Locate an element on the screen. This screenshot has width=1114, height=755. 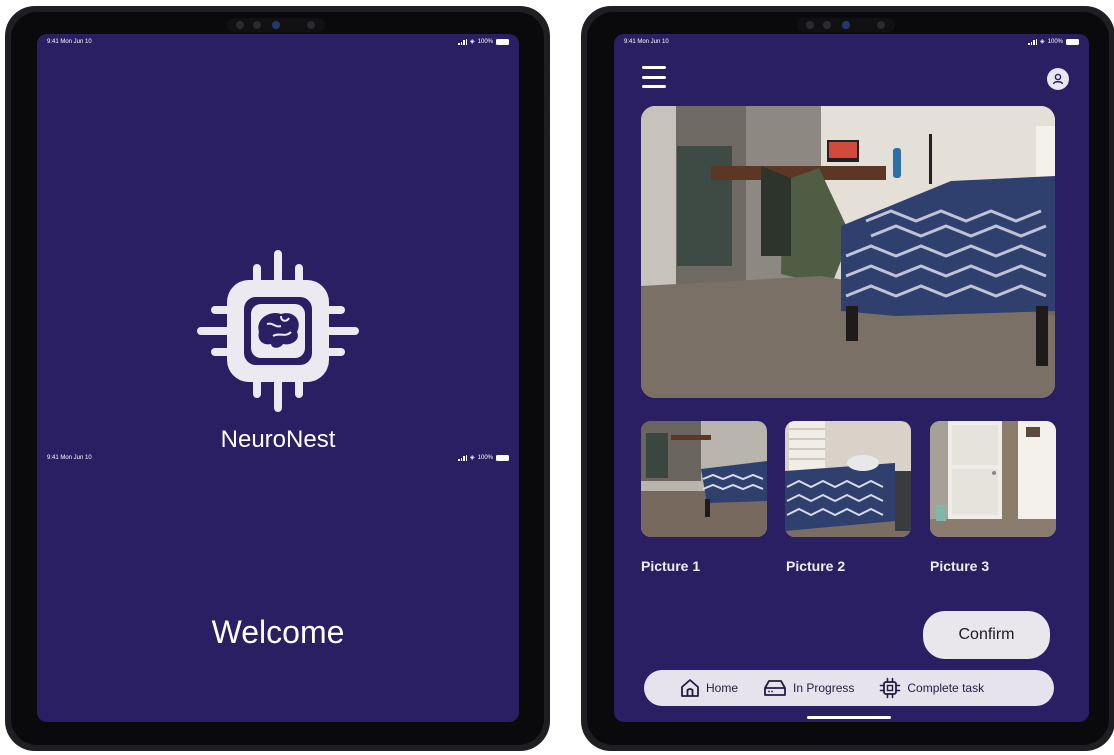
bottom-navigation: Home In Progress Complete task is located at coordinates (849, 688).